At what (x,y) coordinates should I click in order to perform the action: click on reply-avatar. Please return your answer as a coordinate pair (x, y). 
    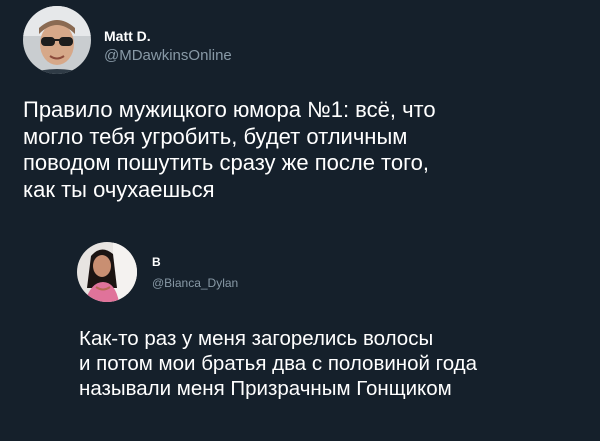
    Looking at the image, I should click on (107, 272).